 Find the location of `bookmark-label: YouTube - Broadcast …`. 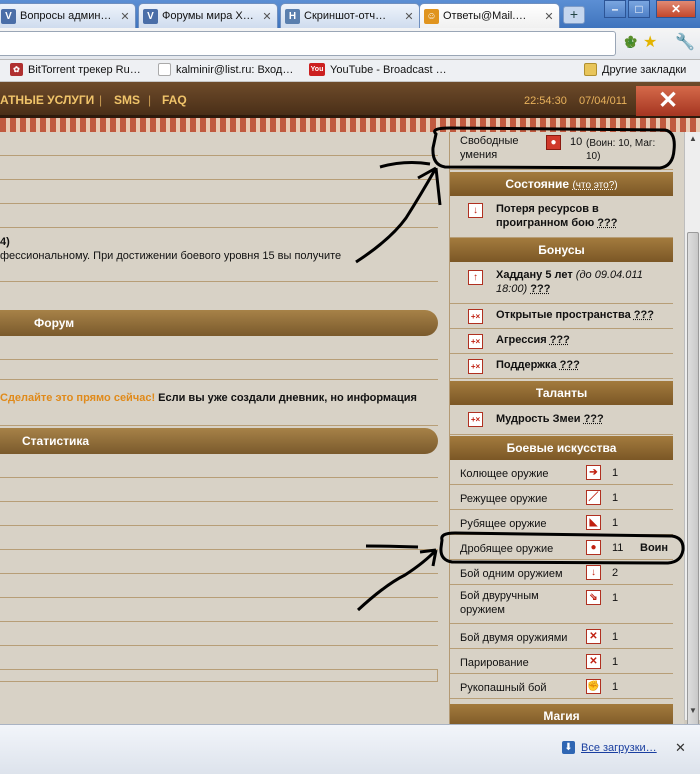

bookmark-label: YouTube - Broadcast … is located at coordinates (388, 69).